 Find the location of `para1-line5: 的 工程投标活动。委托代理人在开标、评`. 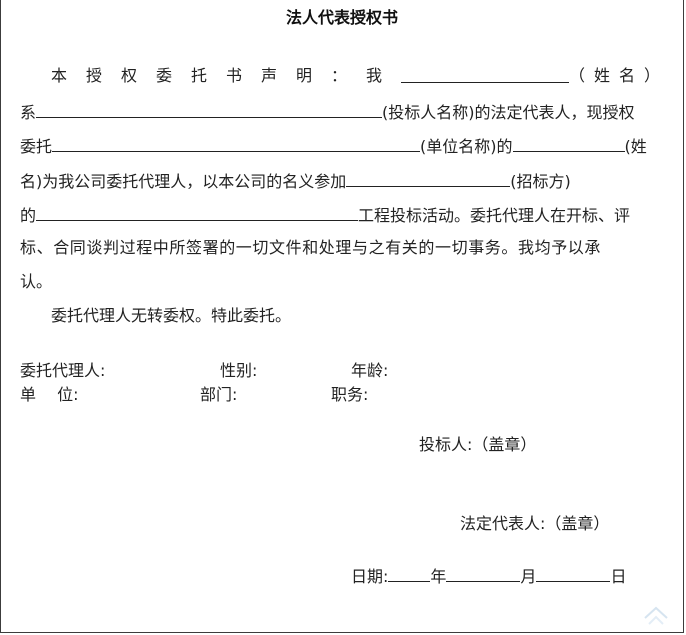

para1-line5: 的 工程投标活动。委托代理人在开标、评 is located at coordinates (325, 214).